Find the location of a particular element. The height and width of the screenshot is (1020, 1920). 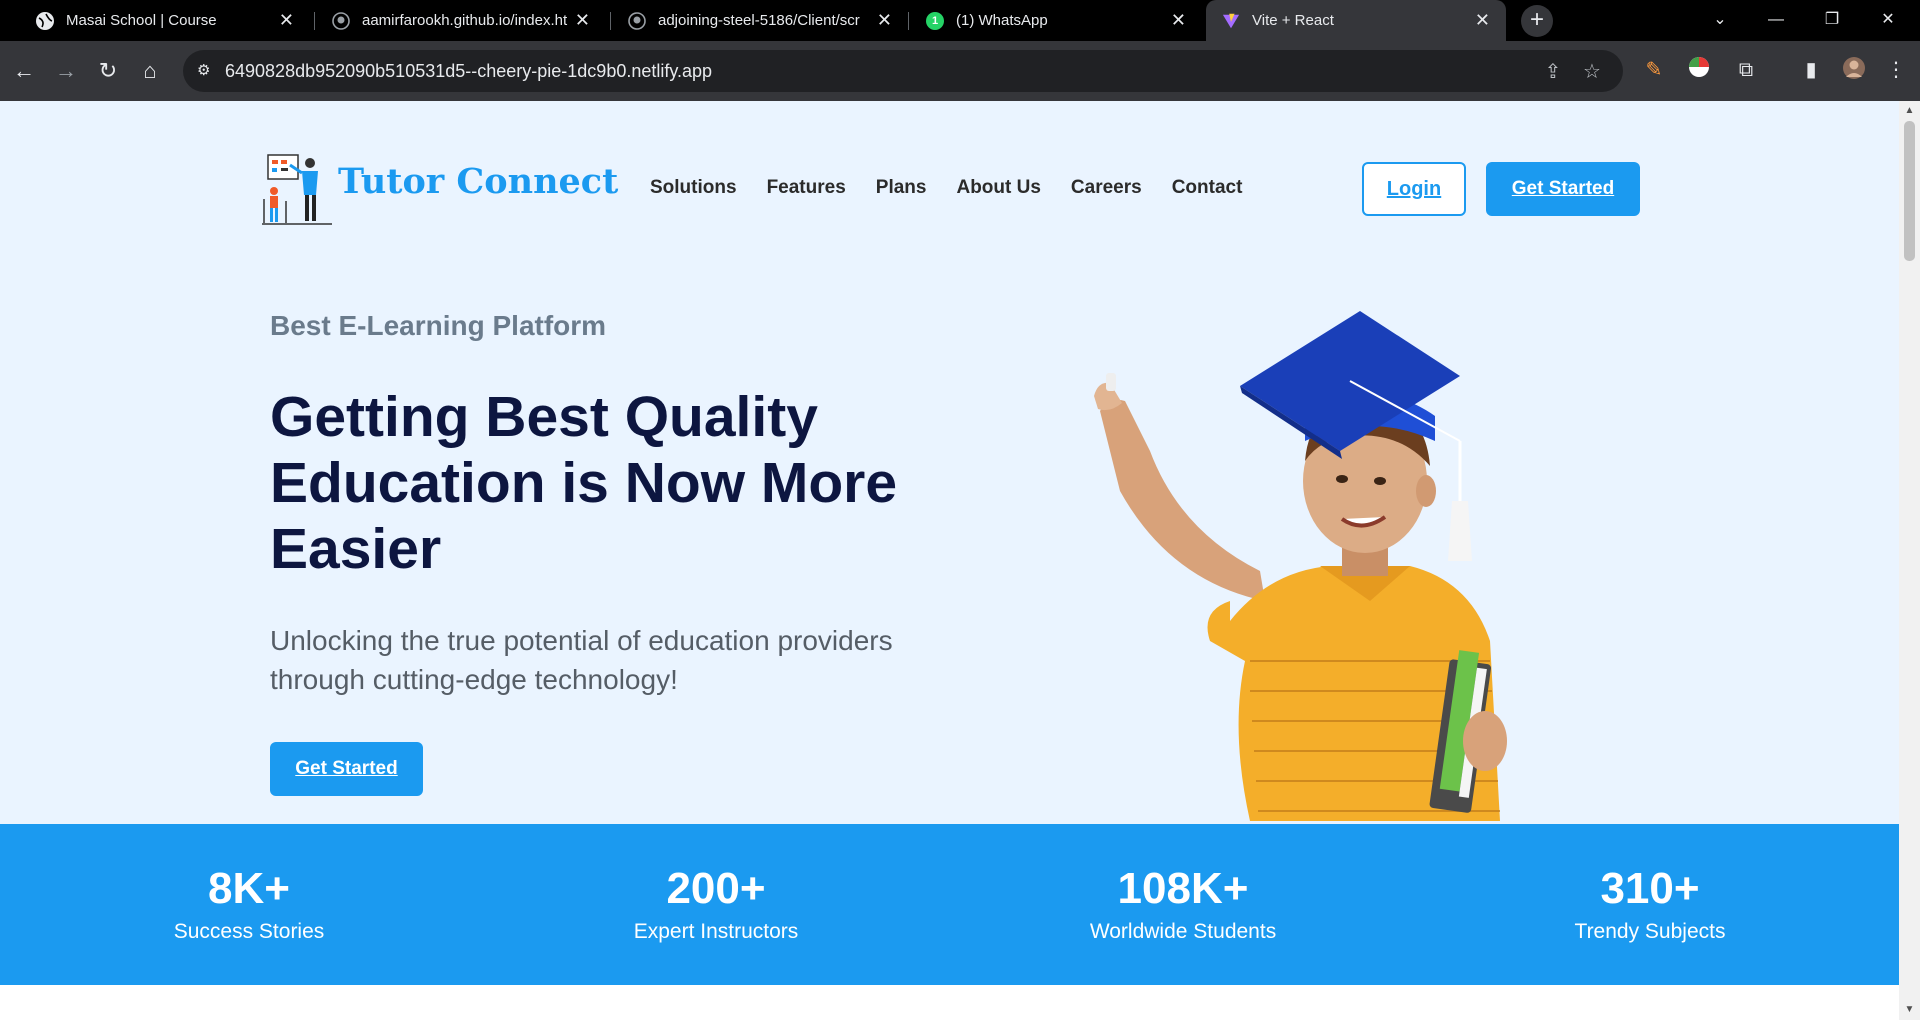

stat-label: Expert Instructors is located at coordinates (716, 931).